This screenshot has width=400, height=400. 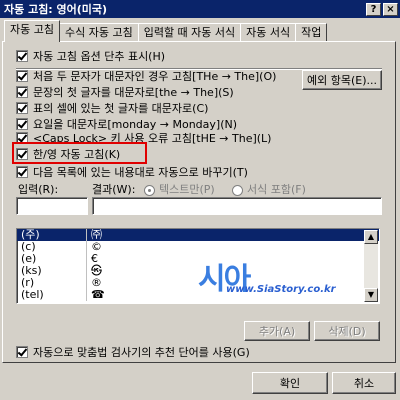 I want to click on option-label: 자동 고침 옵션 단추 표시(H), so click(x=99, y=56).